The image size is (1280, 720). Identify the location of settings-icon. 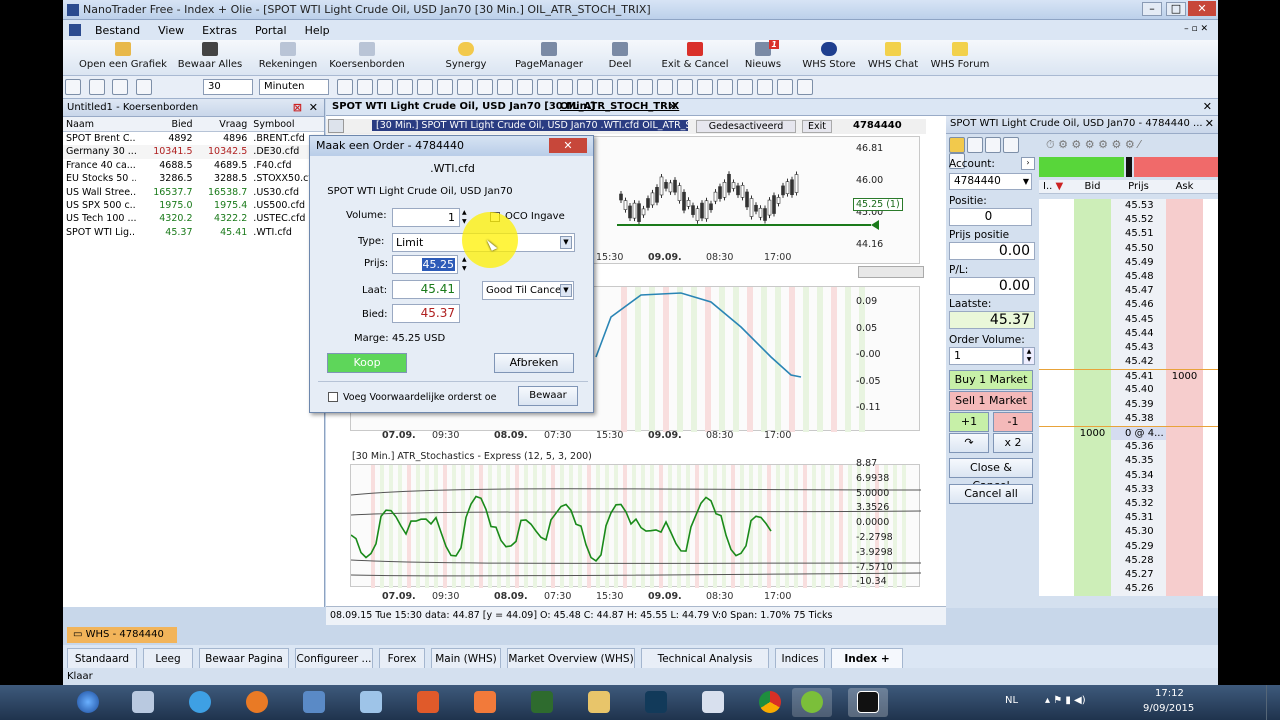
(805, 87).